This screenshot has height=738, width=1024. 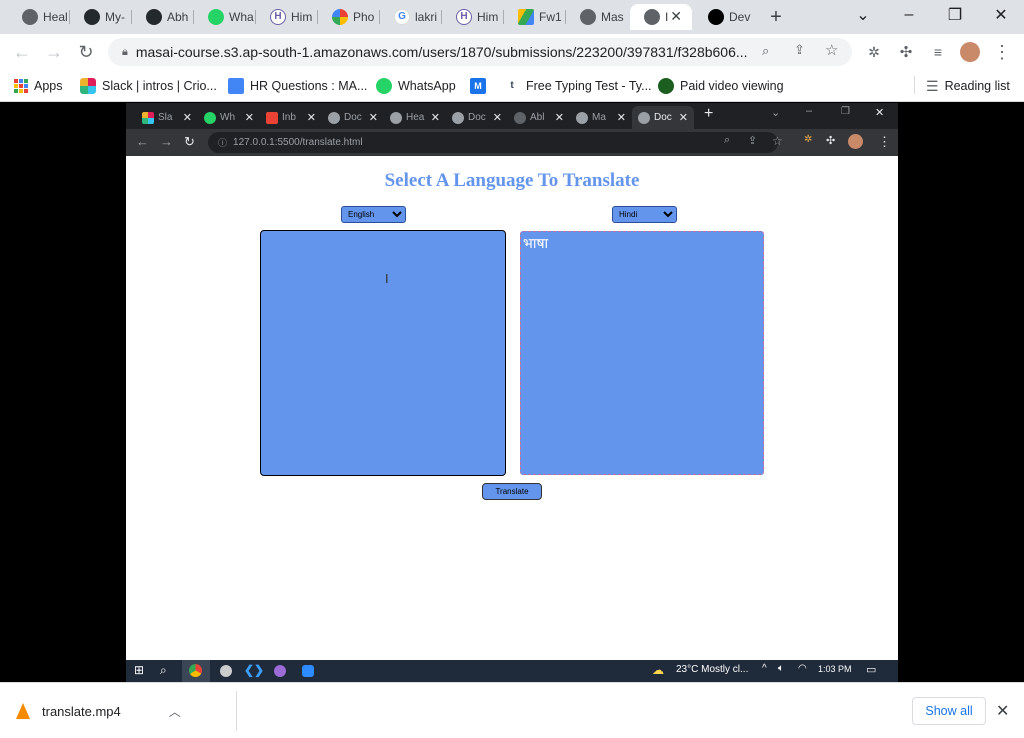 What do you see at coordinates (601, 117) in the screenshot?
I see `inner-tab-8: Ma ✕` at bounding box center [601, 117].